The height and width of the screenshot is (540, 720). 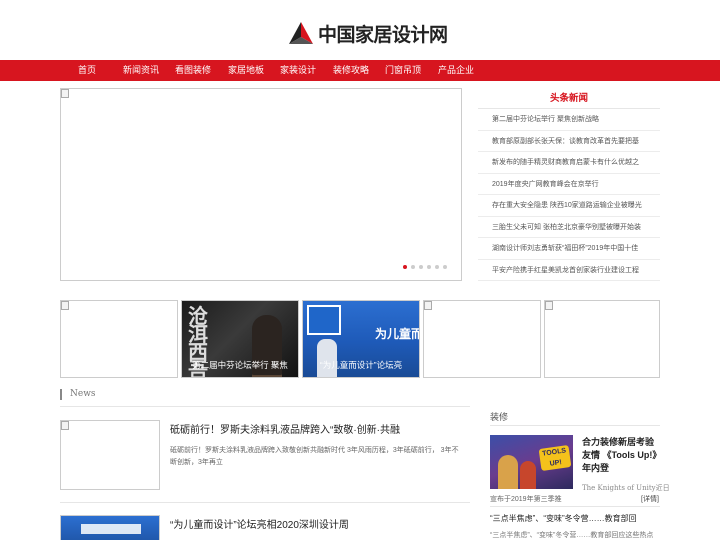 I want to click on nav-item-doors: 门窗吊顶, so click(x=403, y=70).